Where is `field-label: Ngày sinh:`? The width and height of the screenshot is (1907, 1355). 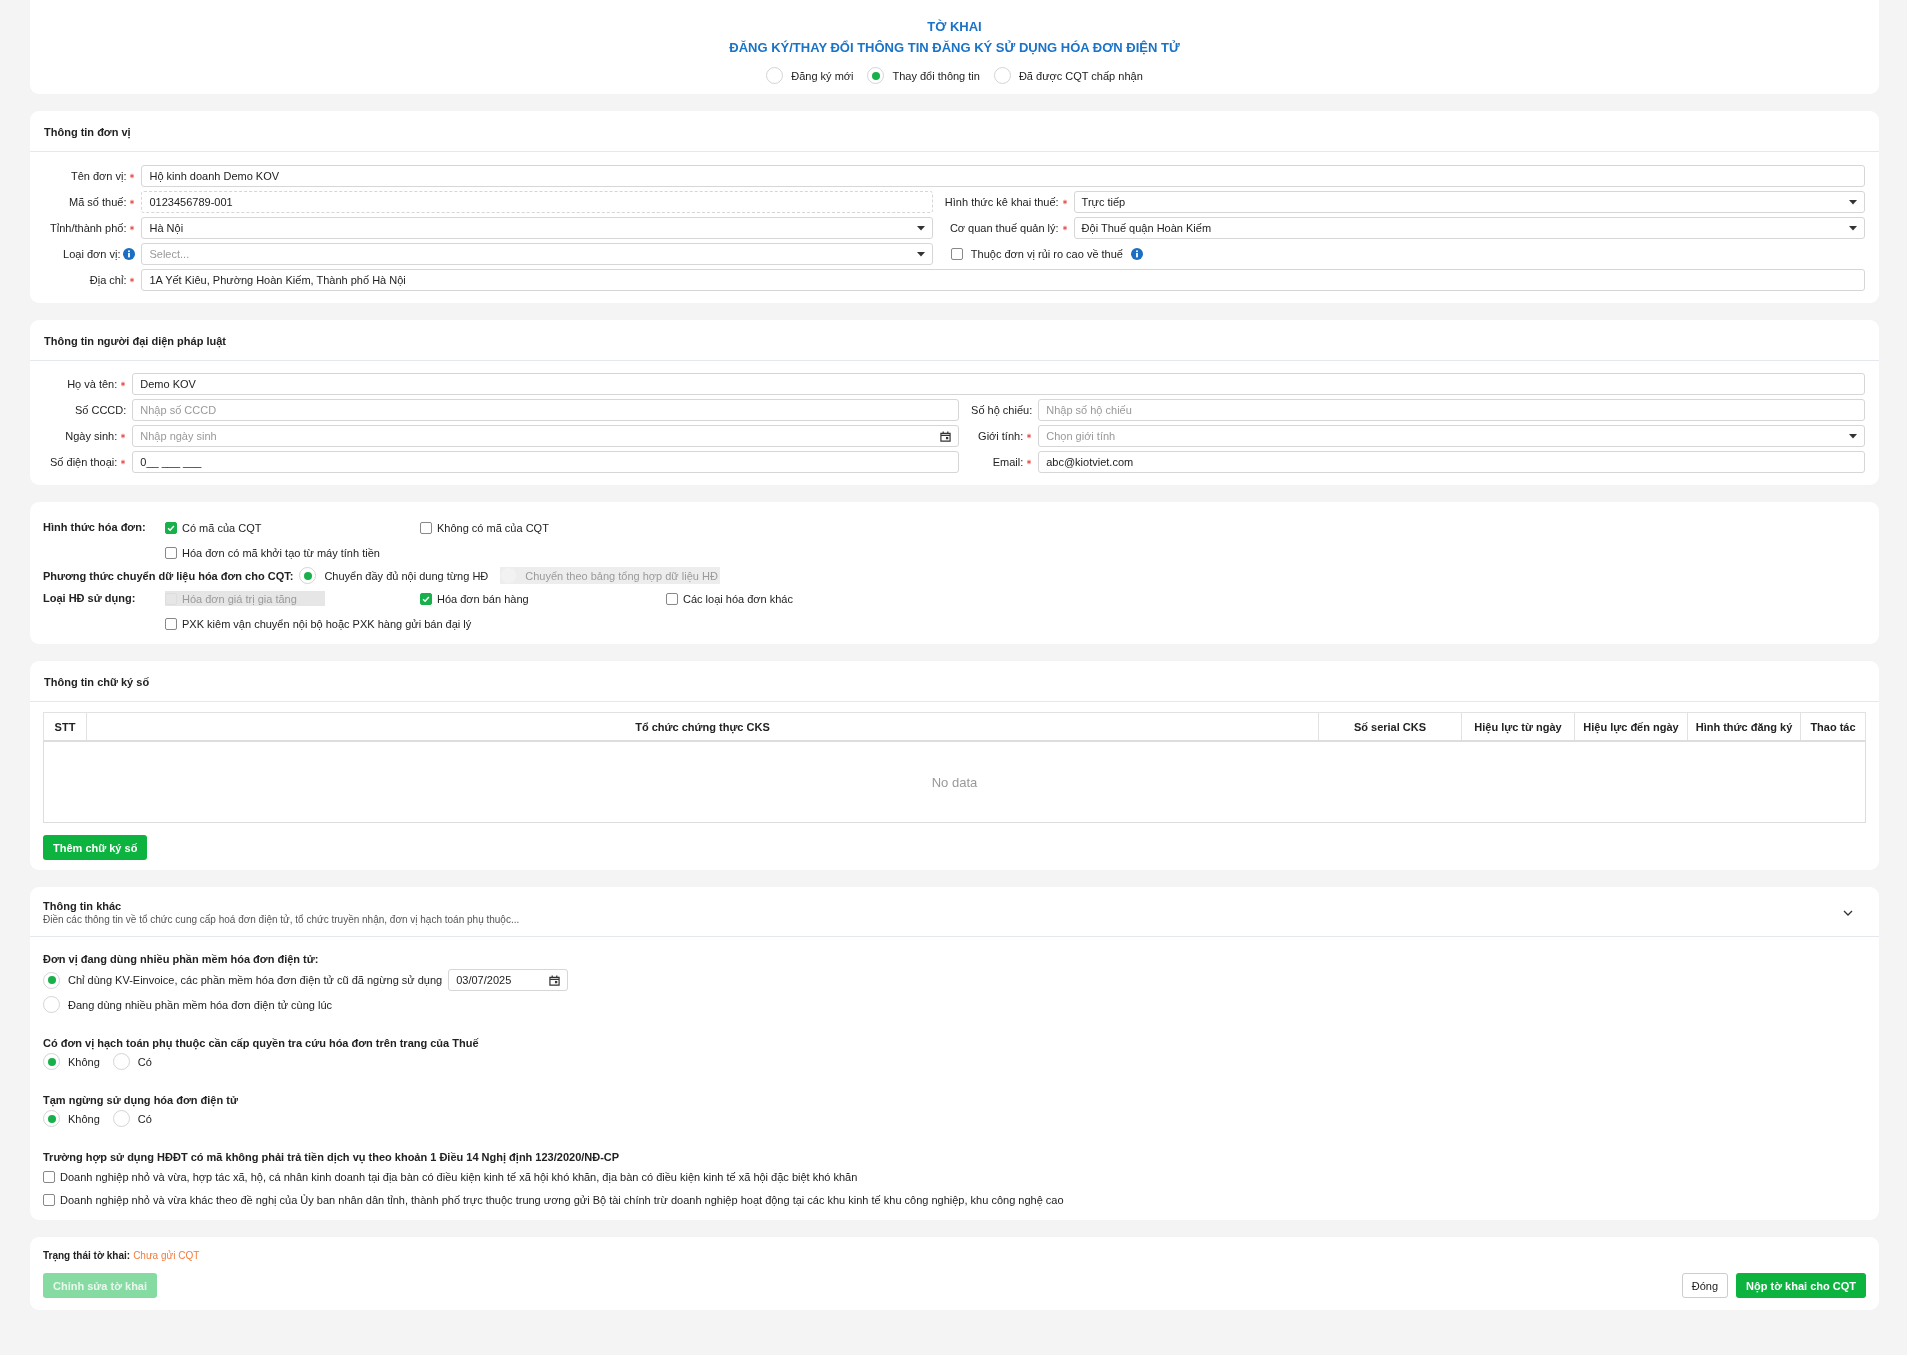
field-label: Ngày sinh: is located at coordinates (91, 436).